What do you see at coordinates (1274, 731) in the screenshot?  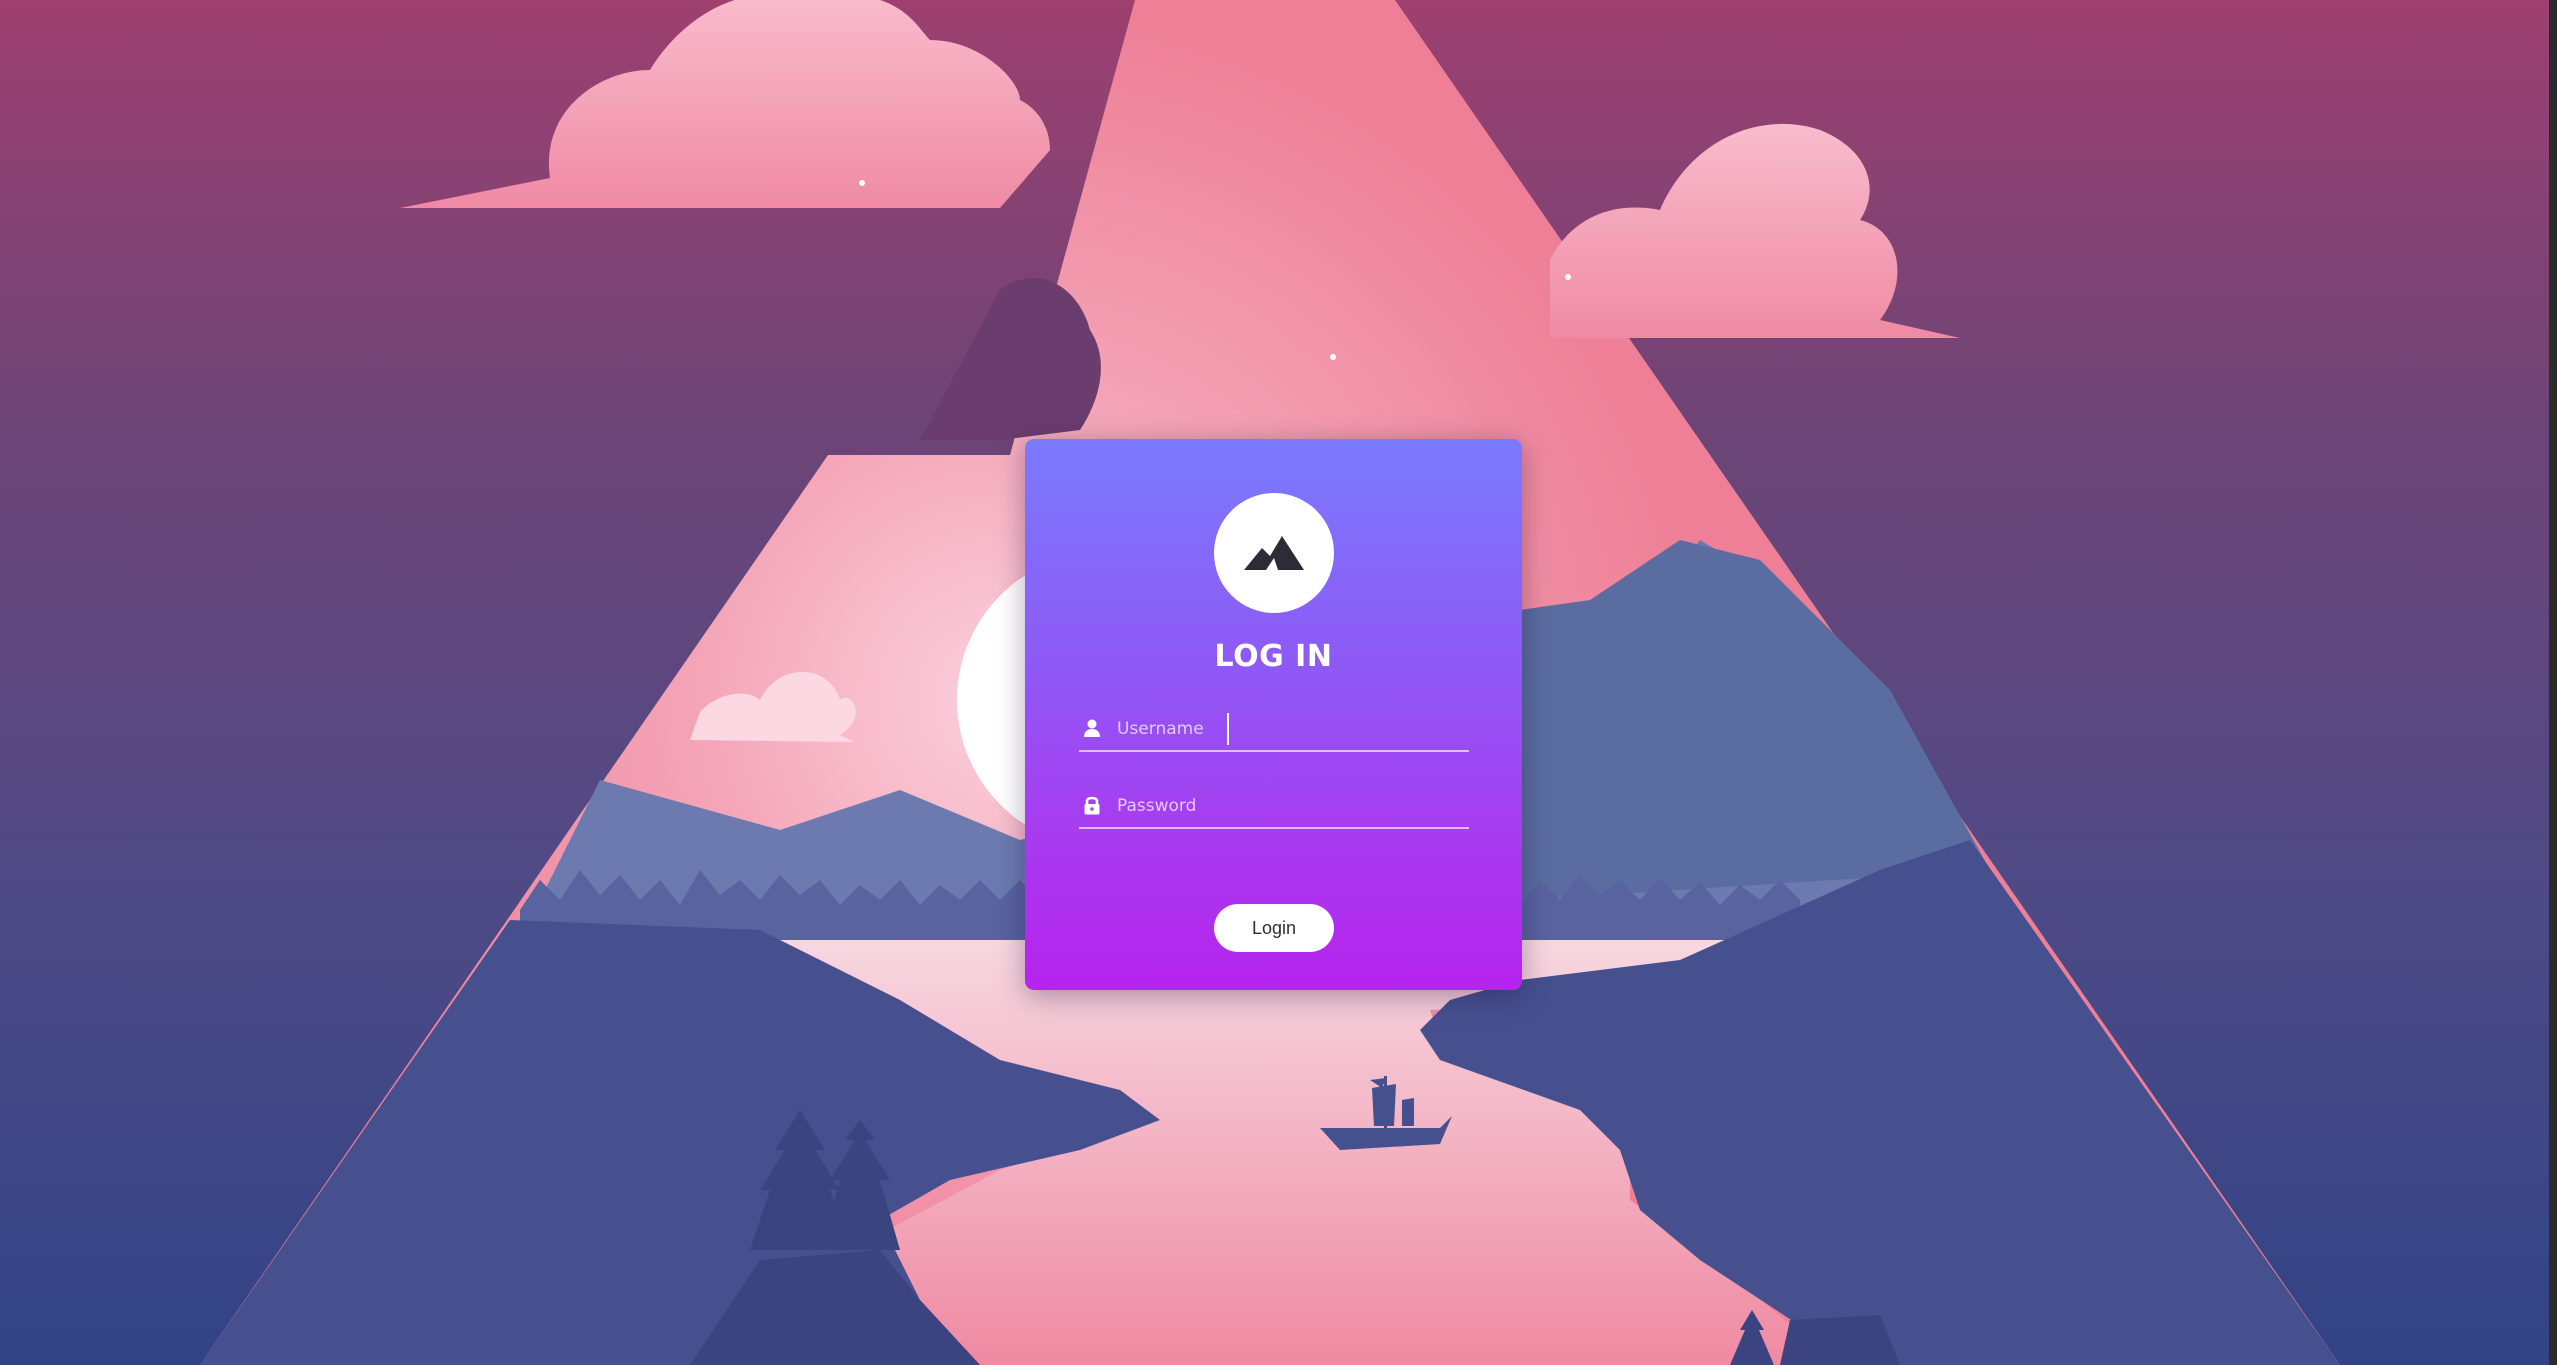 I see `username-field: Username` at bounding box center [1274, 731].